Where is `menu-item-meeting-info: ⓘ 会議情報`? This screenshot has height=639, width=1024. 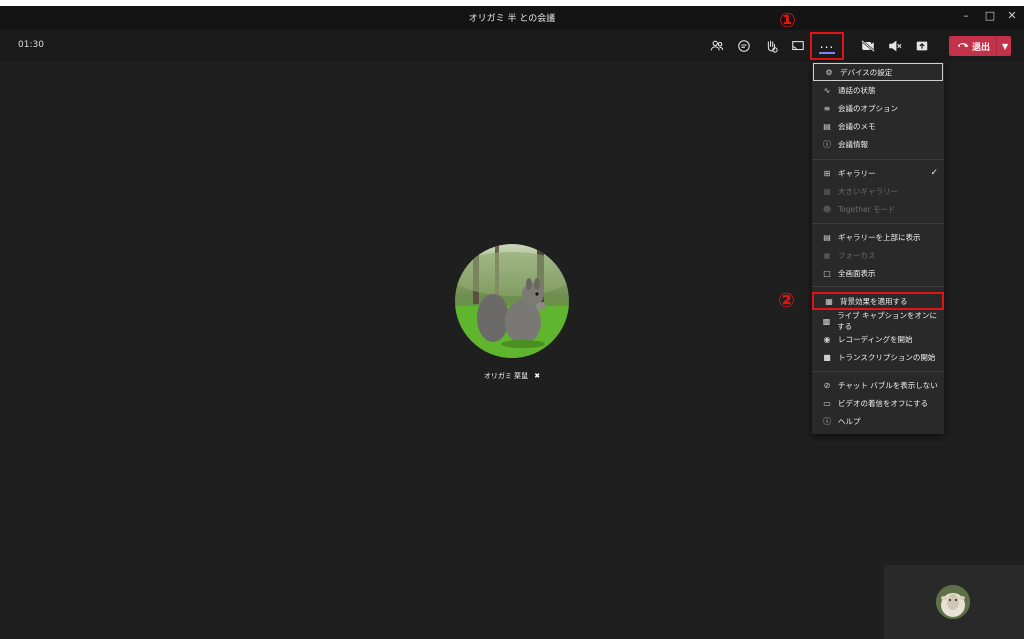 menu-item-meeting-info: ⓘ 会議情報 is located at coordinates (878, 144).